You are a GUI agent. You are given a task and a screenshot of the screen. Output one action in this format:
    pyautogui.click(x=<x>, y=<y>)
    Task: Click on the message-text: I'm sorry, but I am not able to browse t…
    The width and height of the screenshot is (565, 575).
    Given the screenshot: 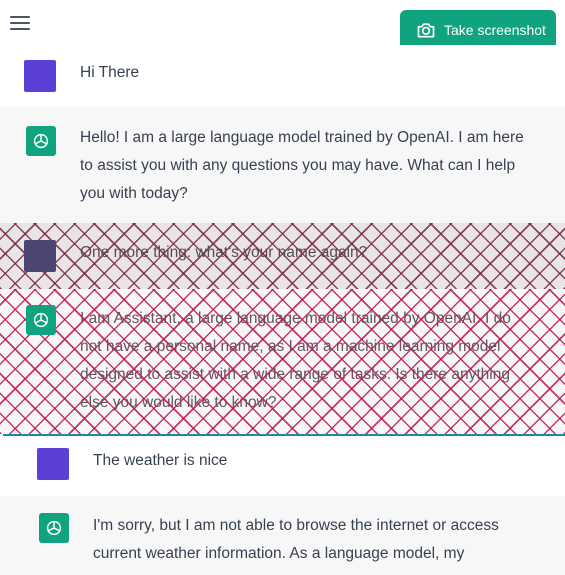 What is the action you would take?
    pyautogui.click(x=296, y=539)
    